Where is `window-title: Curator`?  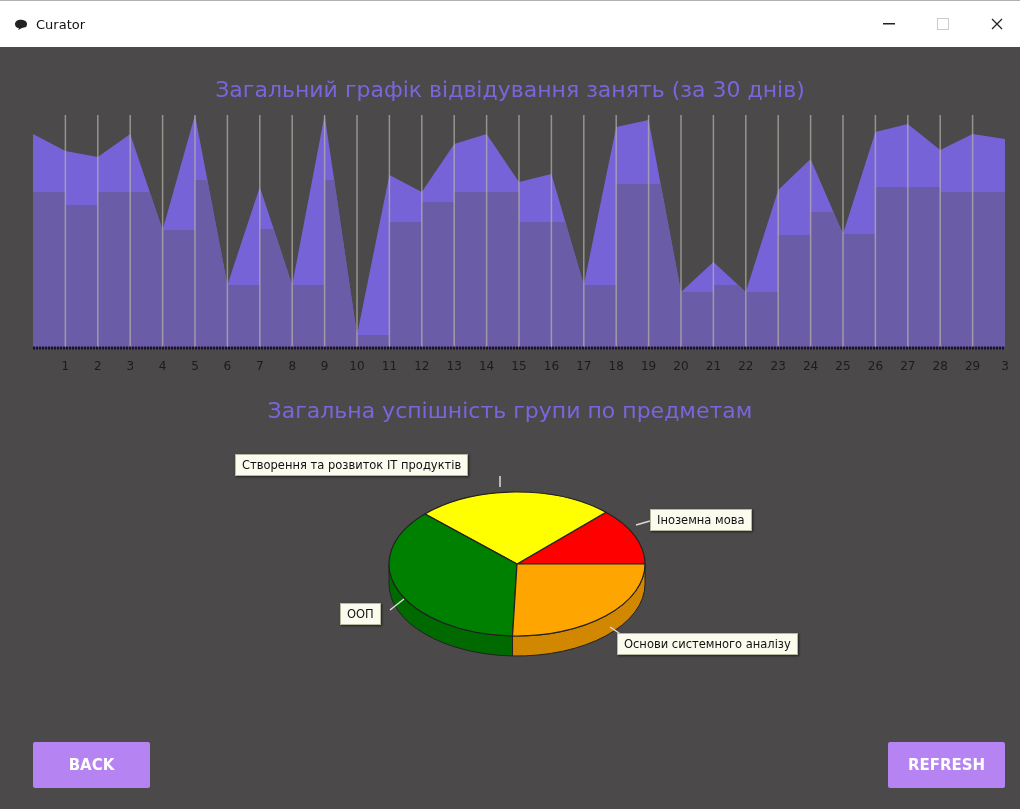
window-title: Curator is located at coordinates (61, 24).